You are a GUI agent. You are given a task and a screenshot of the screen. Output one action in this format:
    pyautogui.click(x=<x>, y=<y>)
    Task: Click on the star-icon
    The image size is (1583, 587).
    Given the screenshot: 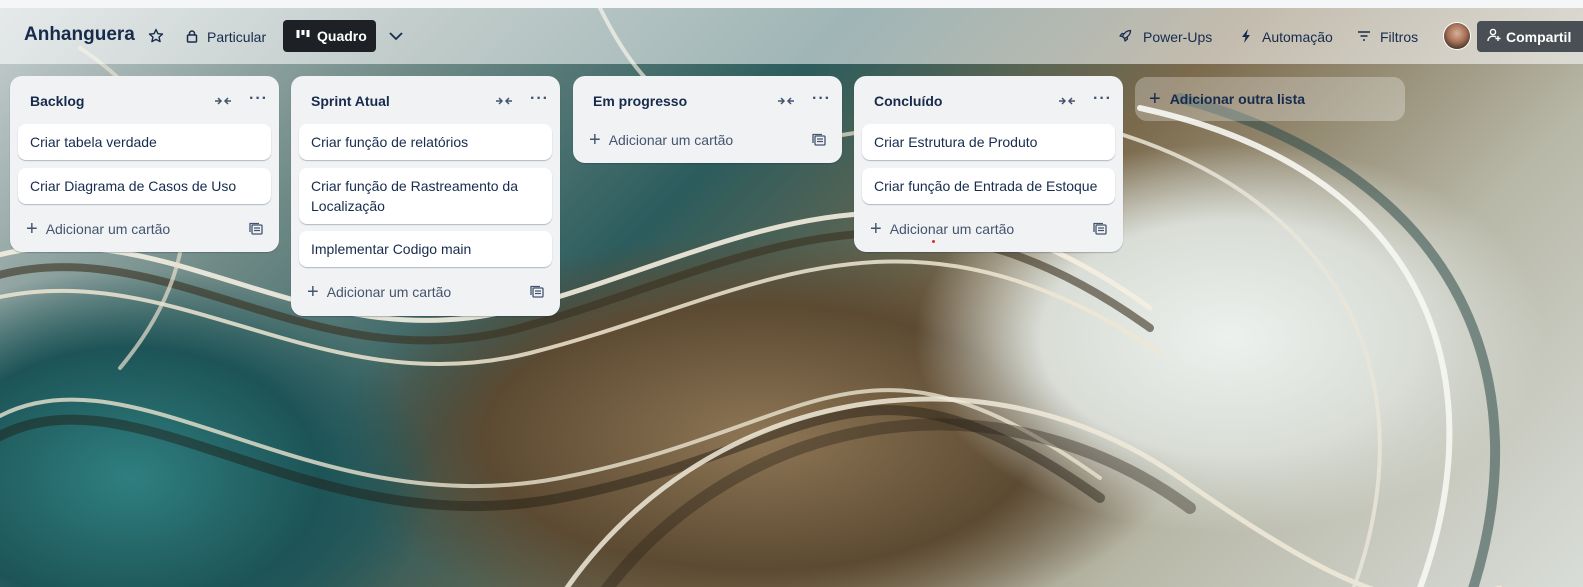 What is the action you would take?
    pyautogui.click(x=156, y=36)
    